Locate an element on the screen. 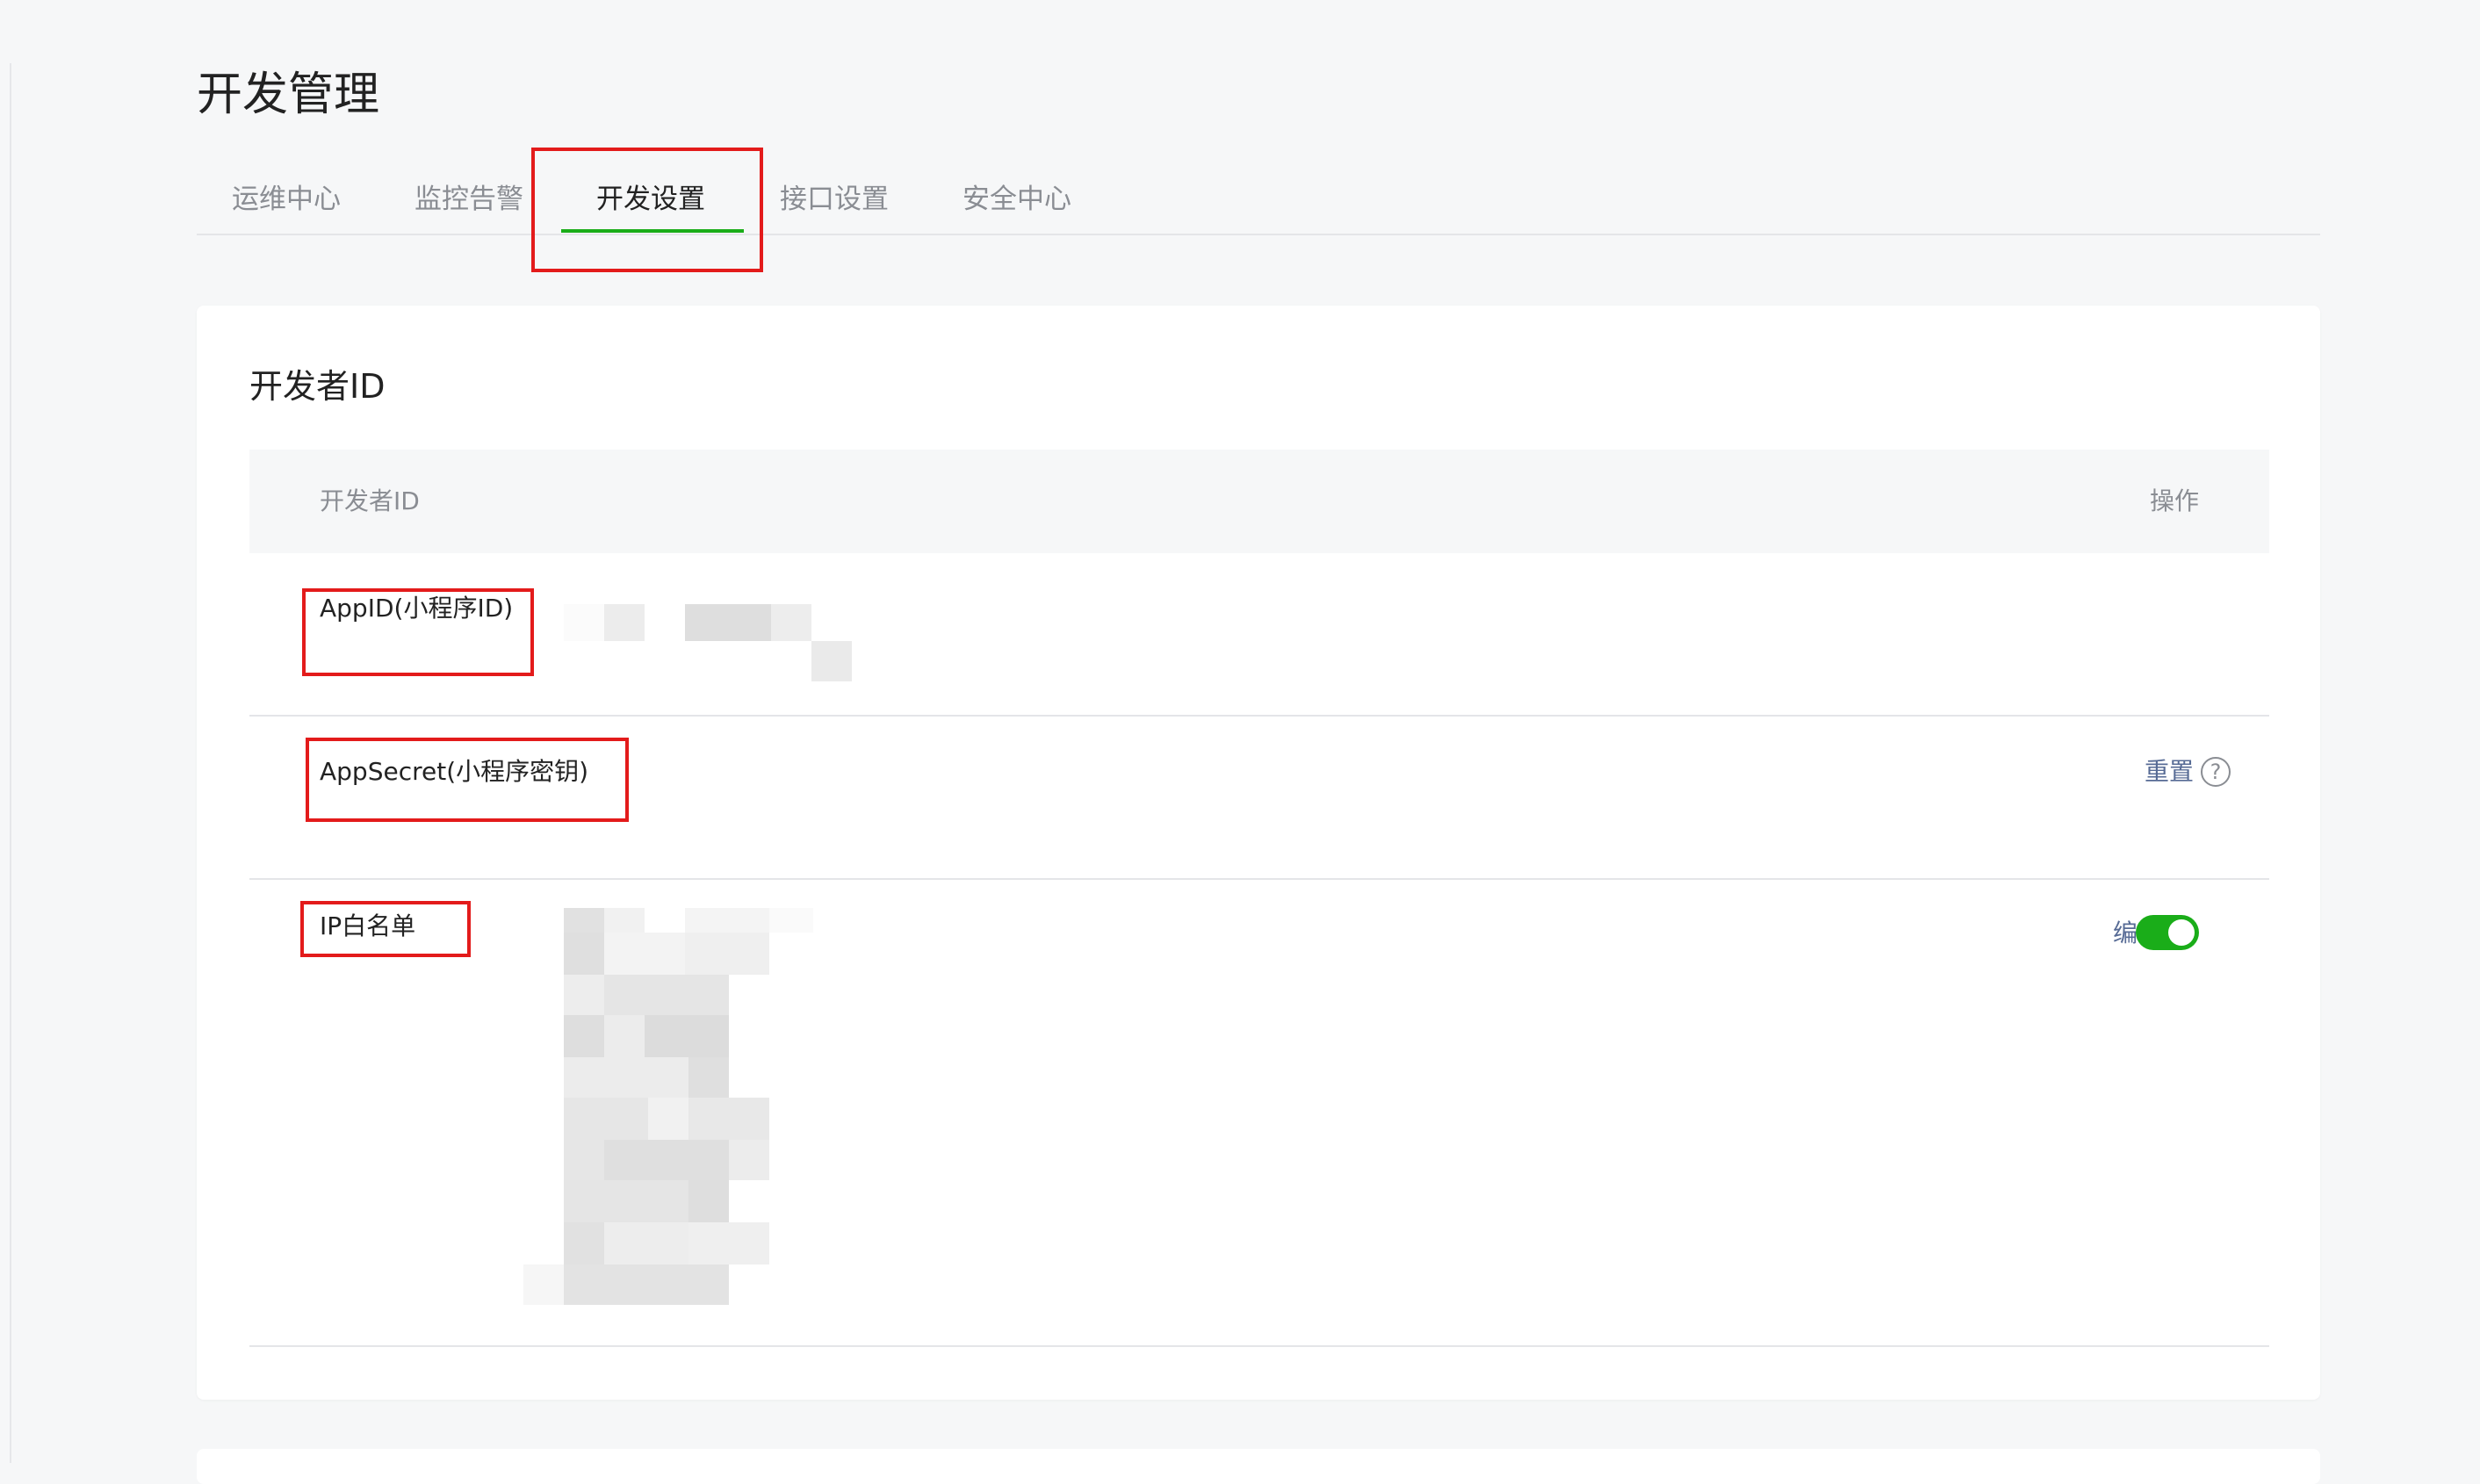  tab-bar: 运维中心 监控告警 开发设置 接口设置 安全中心 is located at coordinates (1258, 210).